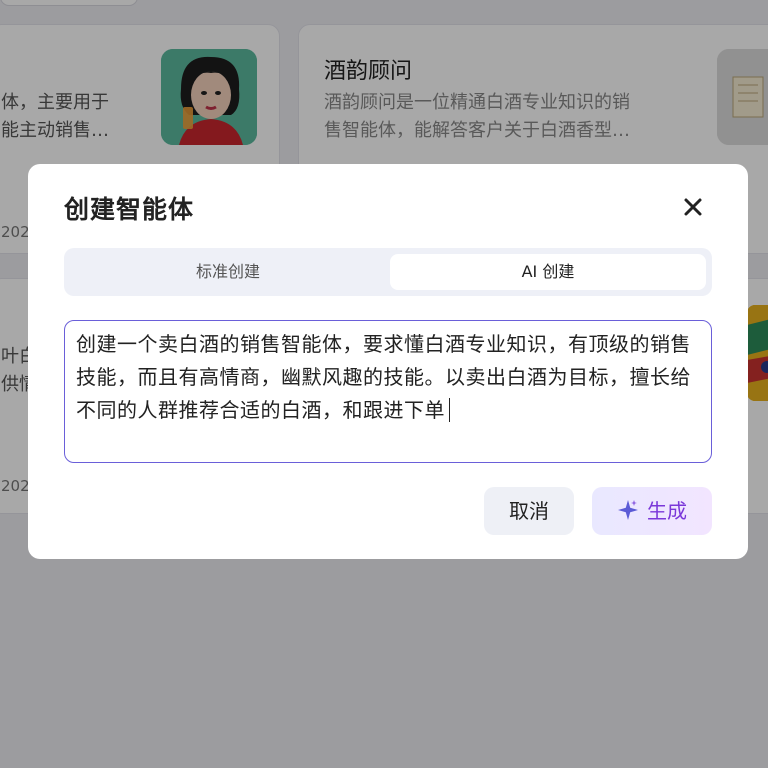 Image resolution: width=768 pixels, height=768 pixels. Describe the element at coordinates (129, 209) in the screenshot. I see `dialog-title: 创建智能体` at that location.